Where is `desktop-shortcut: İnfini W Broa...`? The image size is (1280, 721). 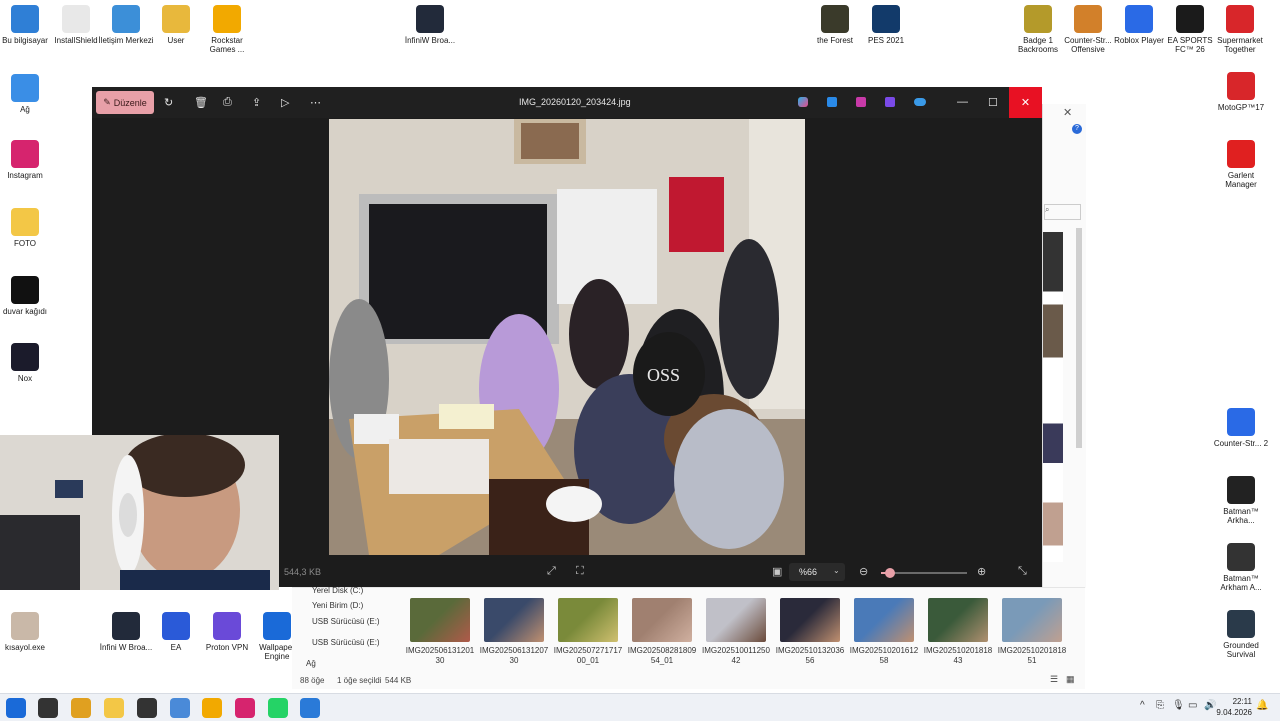
desktop-shortcut: İnfini W Broa... is located at coordinates (126, 632).